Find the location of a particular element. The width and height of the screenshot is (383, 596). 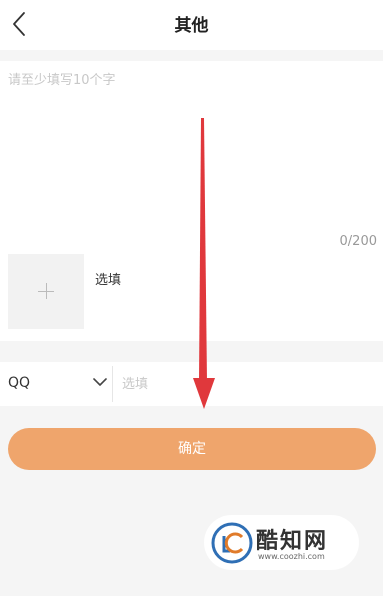

image-upload-button is located at coordinates (46, 291).